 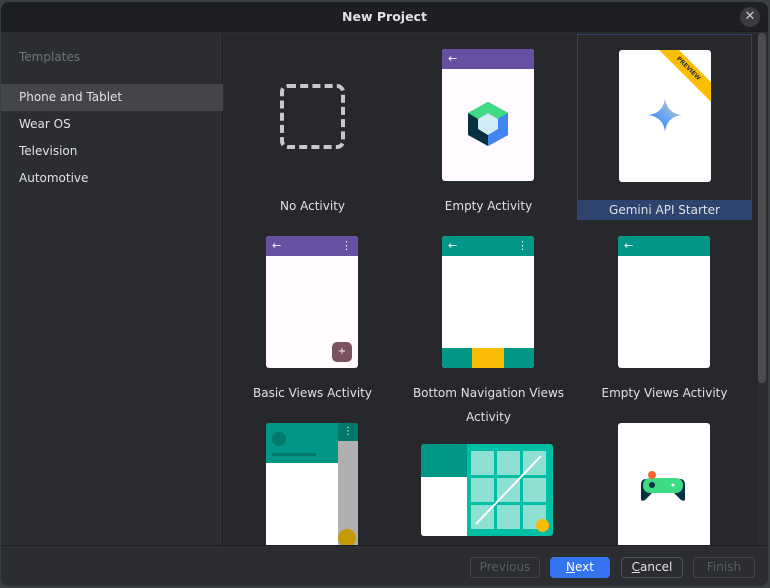 What do you see at coordinates (664, 314) in the screenshot?
I see `template-empty-views-activity: ← Empty Views Activity` at bounding box center [664, 314].